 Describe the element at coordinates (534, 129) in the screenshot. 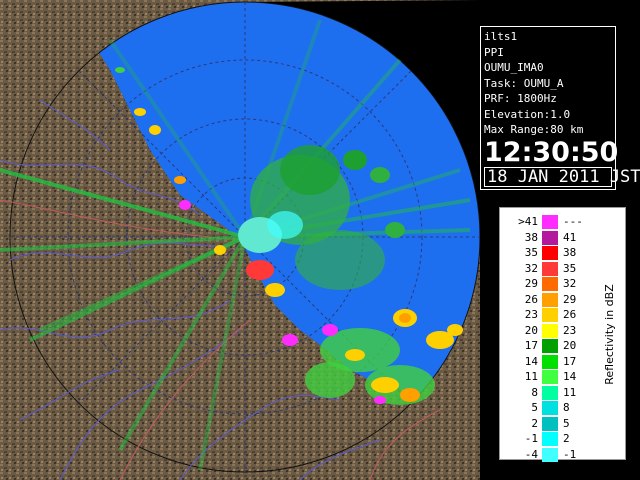

I see `max-range-value: Max Range:80 km` at that location.